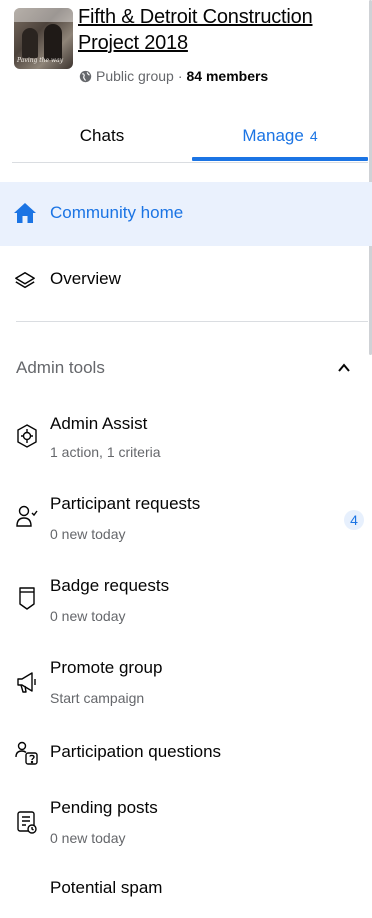 The height and width of the screenshot is (918, 372). I want to click on tab-manage: Manage 4, so click(280, 136).